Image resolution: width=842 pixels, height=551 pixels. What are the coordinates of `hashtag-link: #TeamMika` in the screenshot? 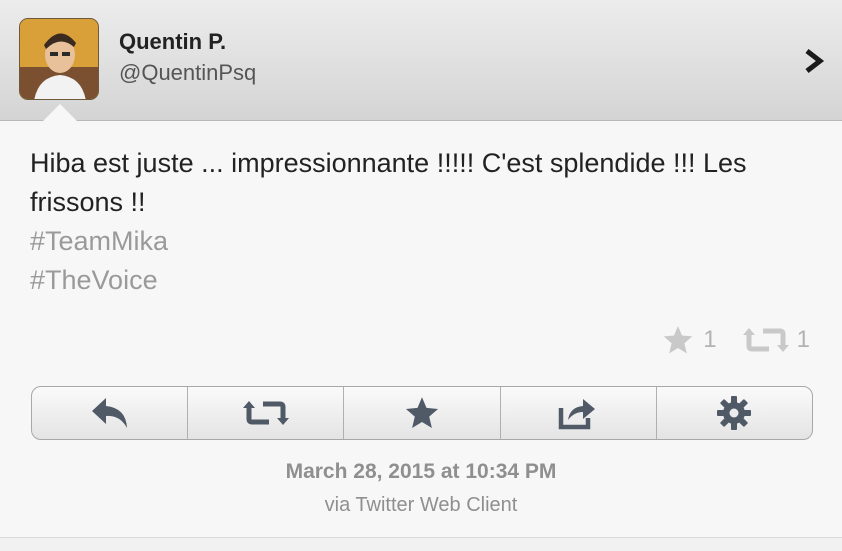 It's located at (410, 241).